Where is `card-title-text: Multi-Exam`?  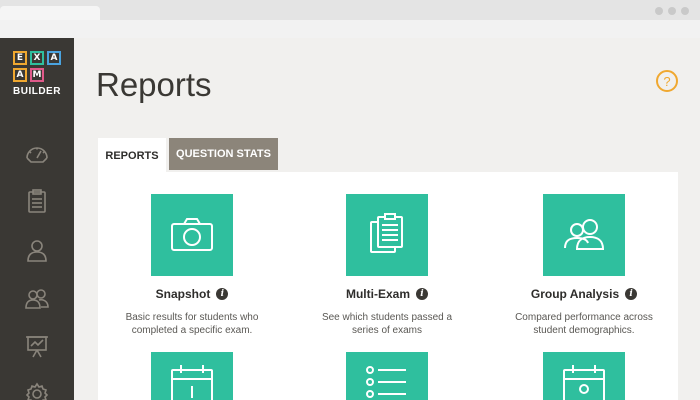 card-title-text: Multi-Exam is located at coordinates (377, 294).